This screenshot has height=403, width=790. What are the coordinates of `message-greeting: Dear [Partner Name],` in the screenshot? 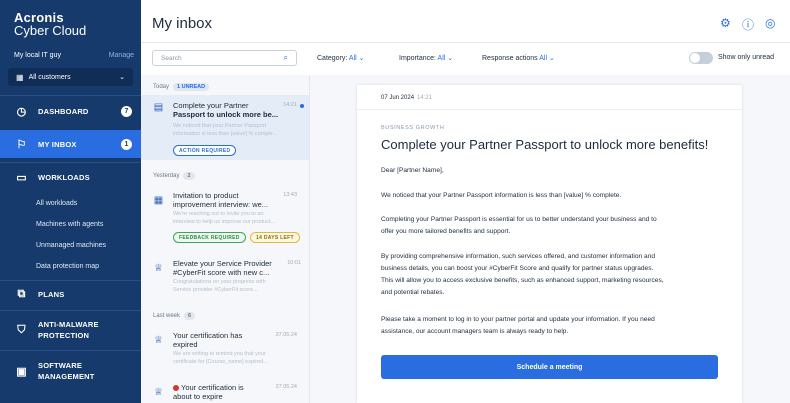 It's located at (412, 170).